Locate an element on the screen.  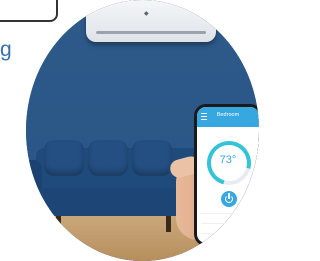
temperature-readout: 73° is located at coordinates (228, 160).